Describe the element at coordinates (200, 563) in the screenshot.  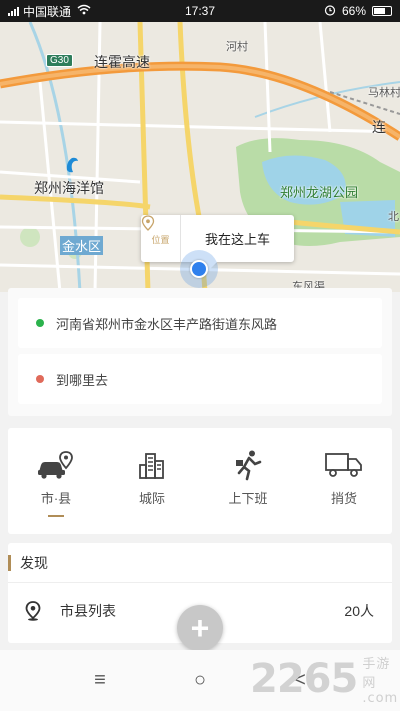
I see `discover-title: 发现` at that location.